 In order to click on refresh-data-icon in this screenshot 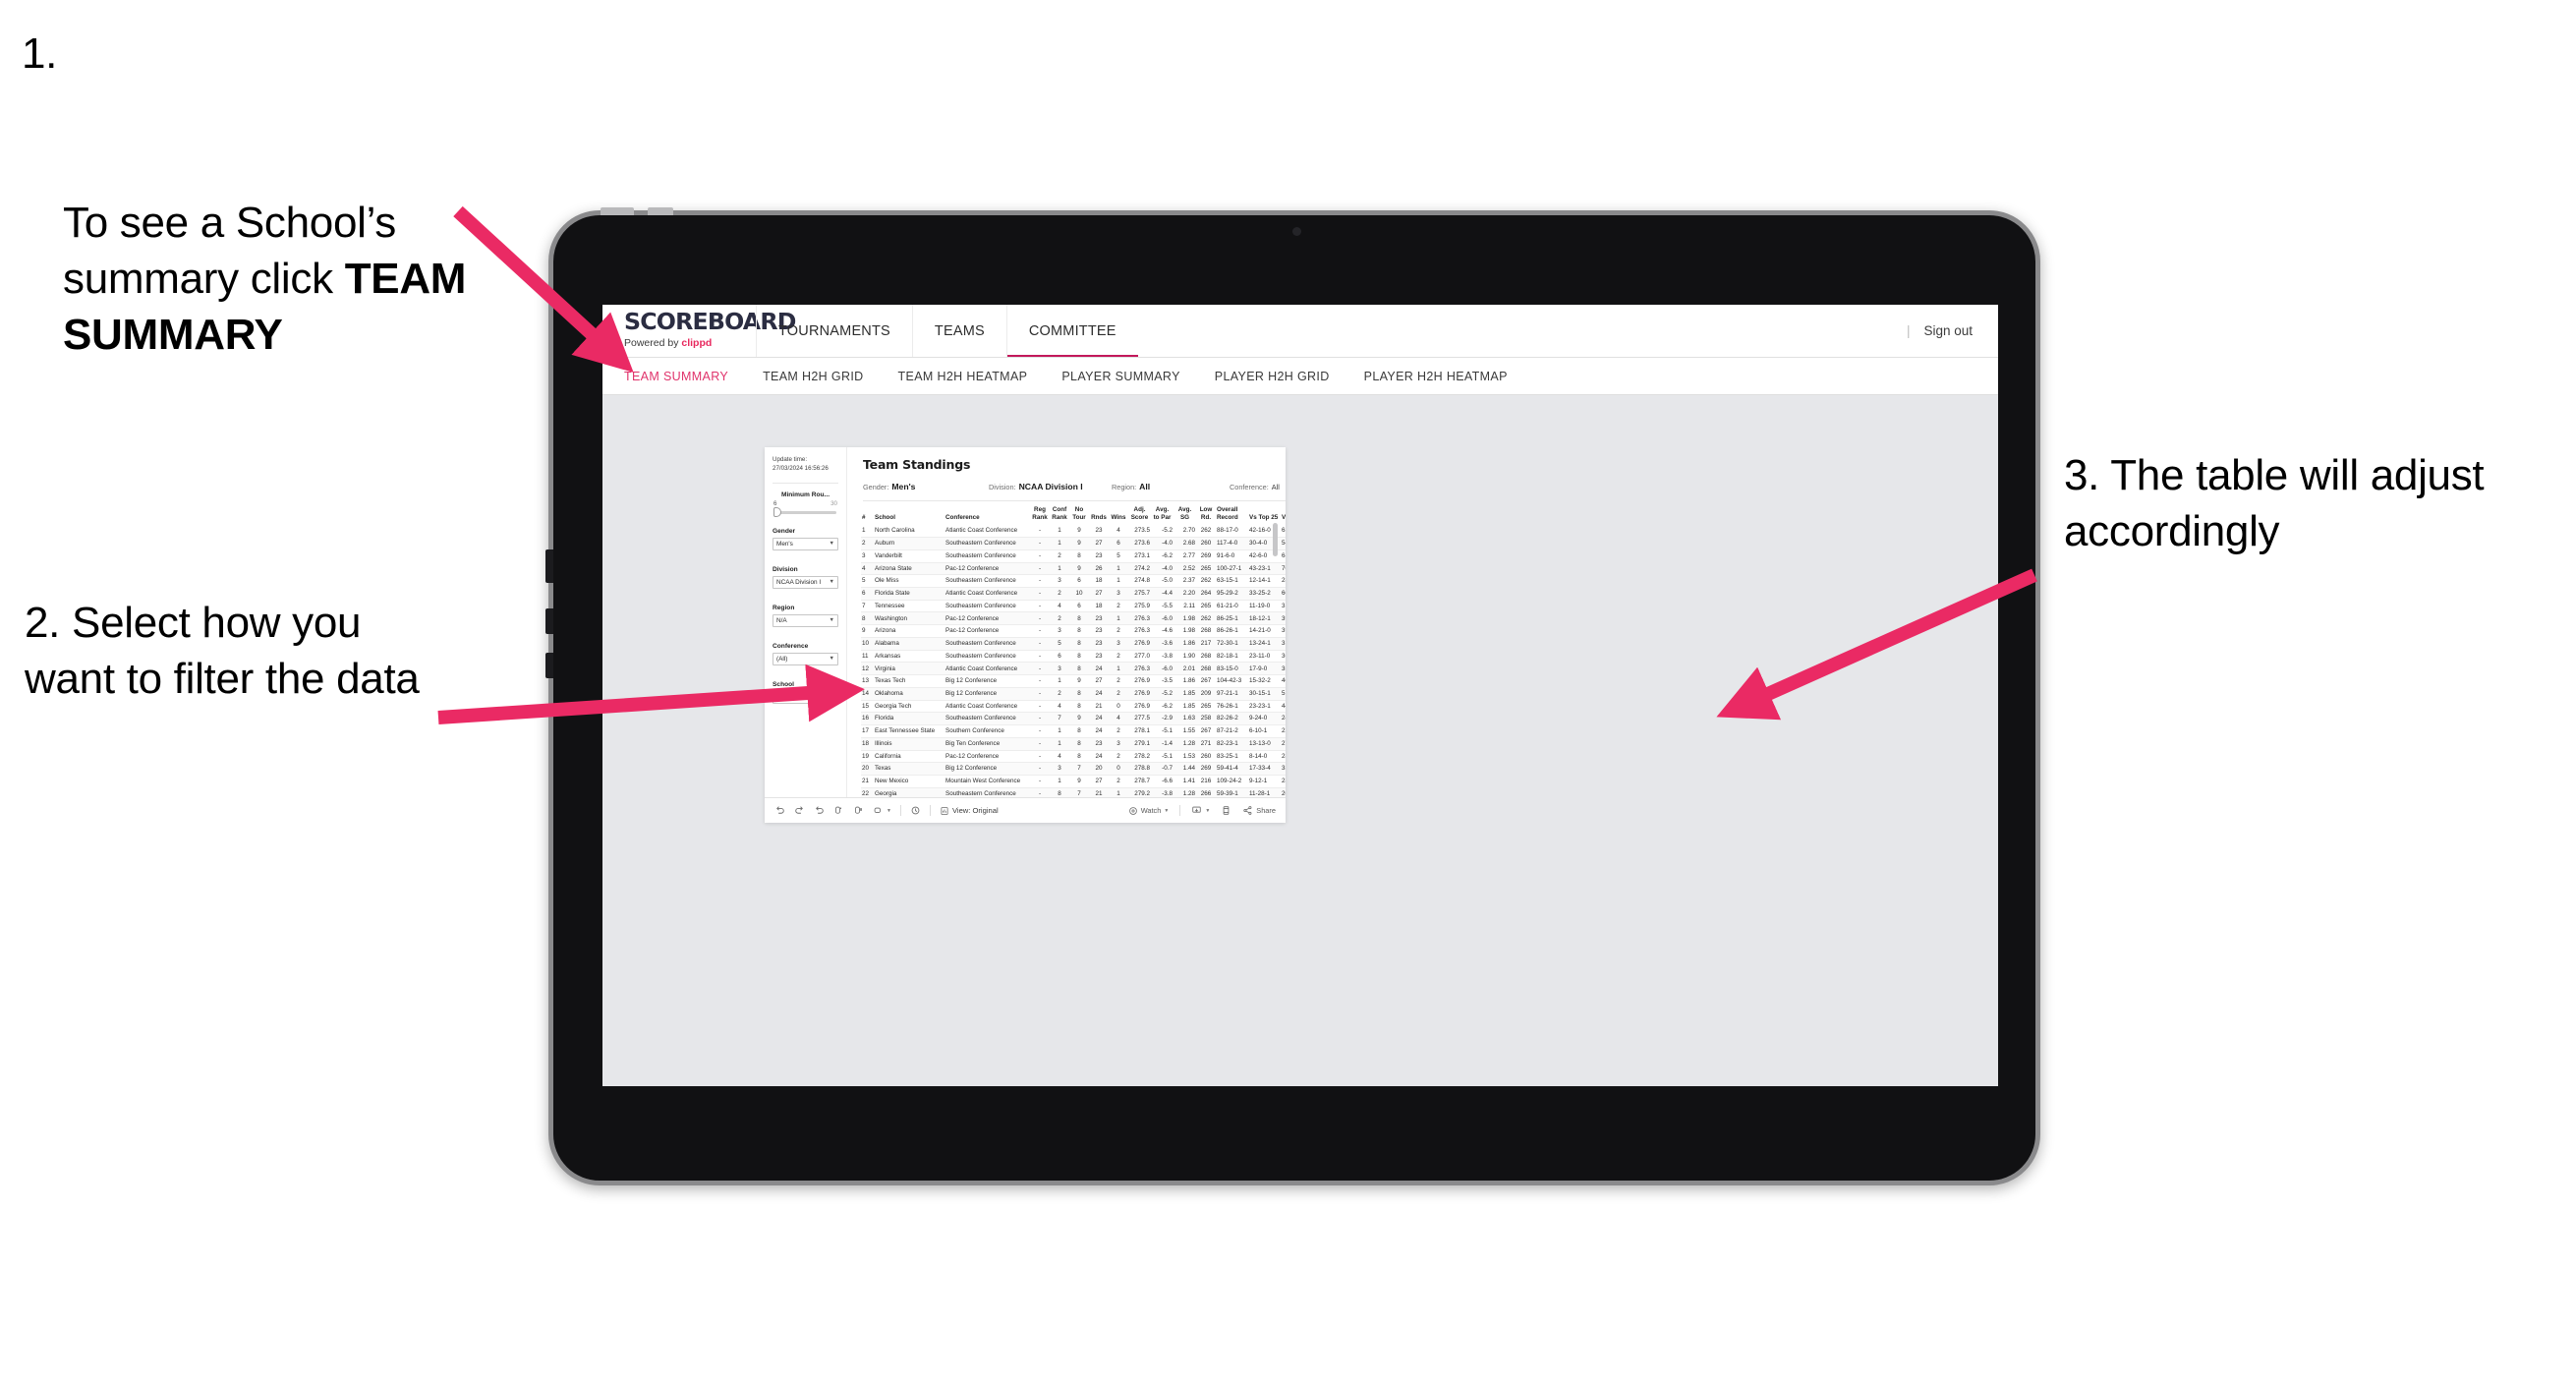, I will do `click(839, 810)`.